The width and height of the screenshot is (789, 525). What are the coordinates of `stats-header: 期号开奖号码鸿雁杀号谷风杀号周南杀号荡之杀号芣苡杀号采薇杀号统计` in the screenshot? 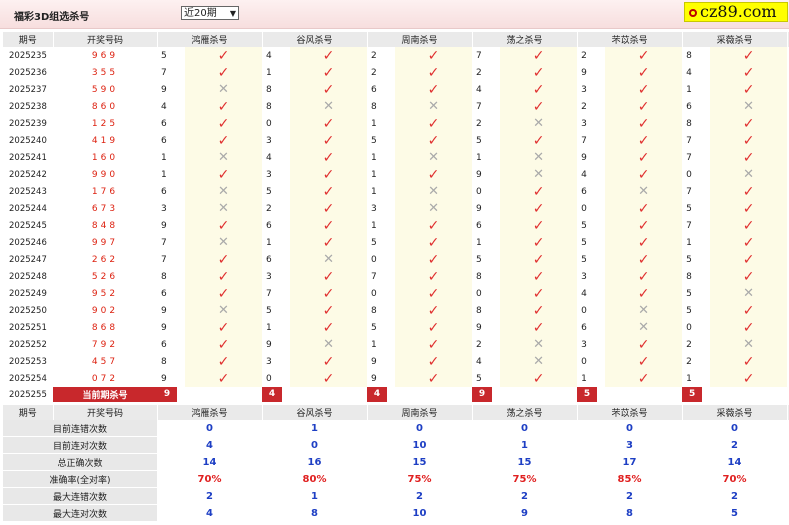 It's located at (396, 412).